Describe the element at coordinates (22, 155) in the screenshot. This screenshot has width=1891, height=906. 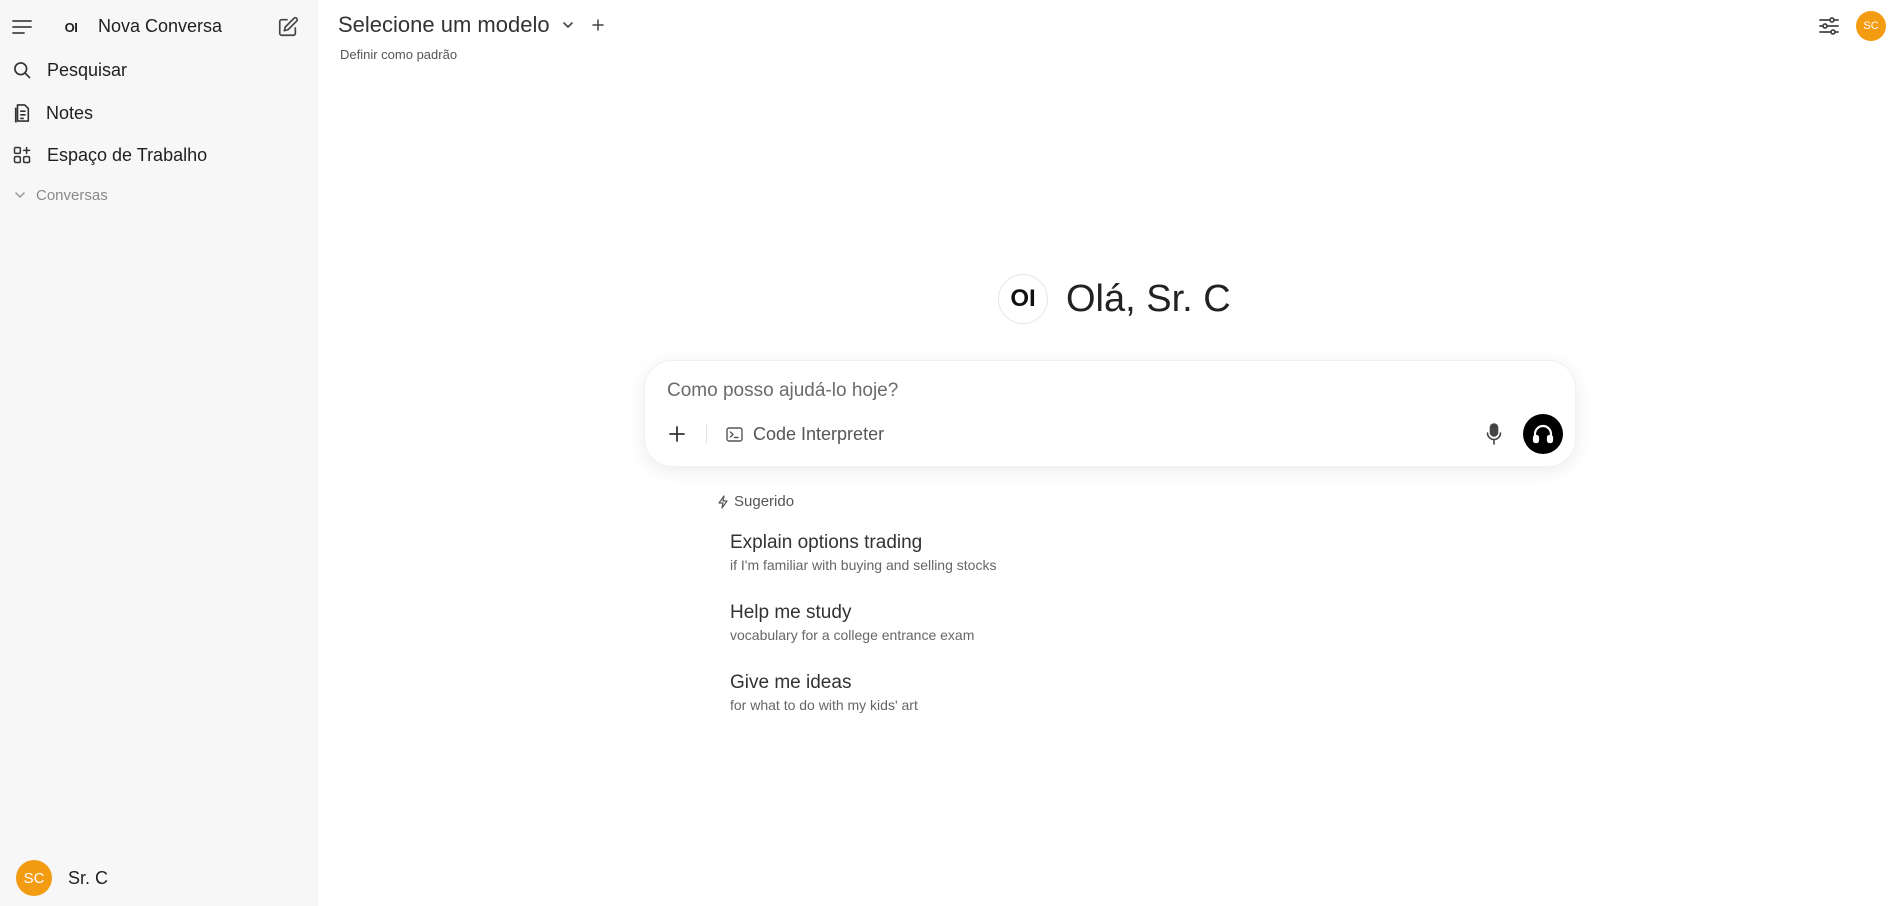
I see `workspace-icon` at that location.